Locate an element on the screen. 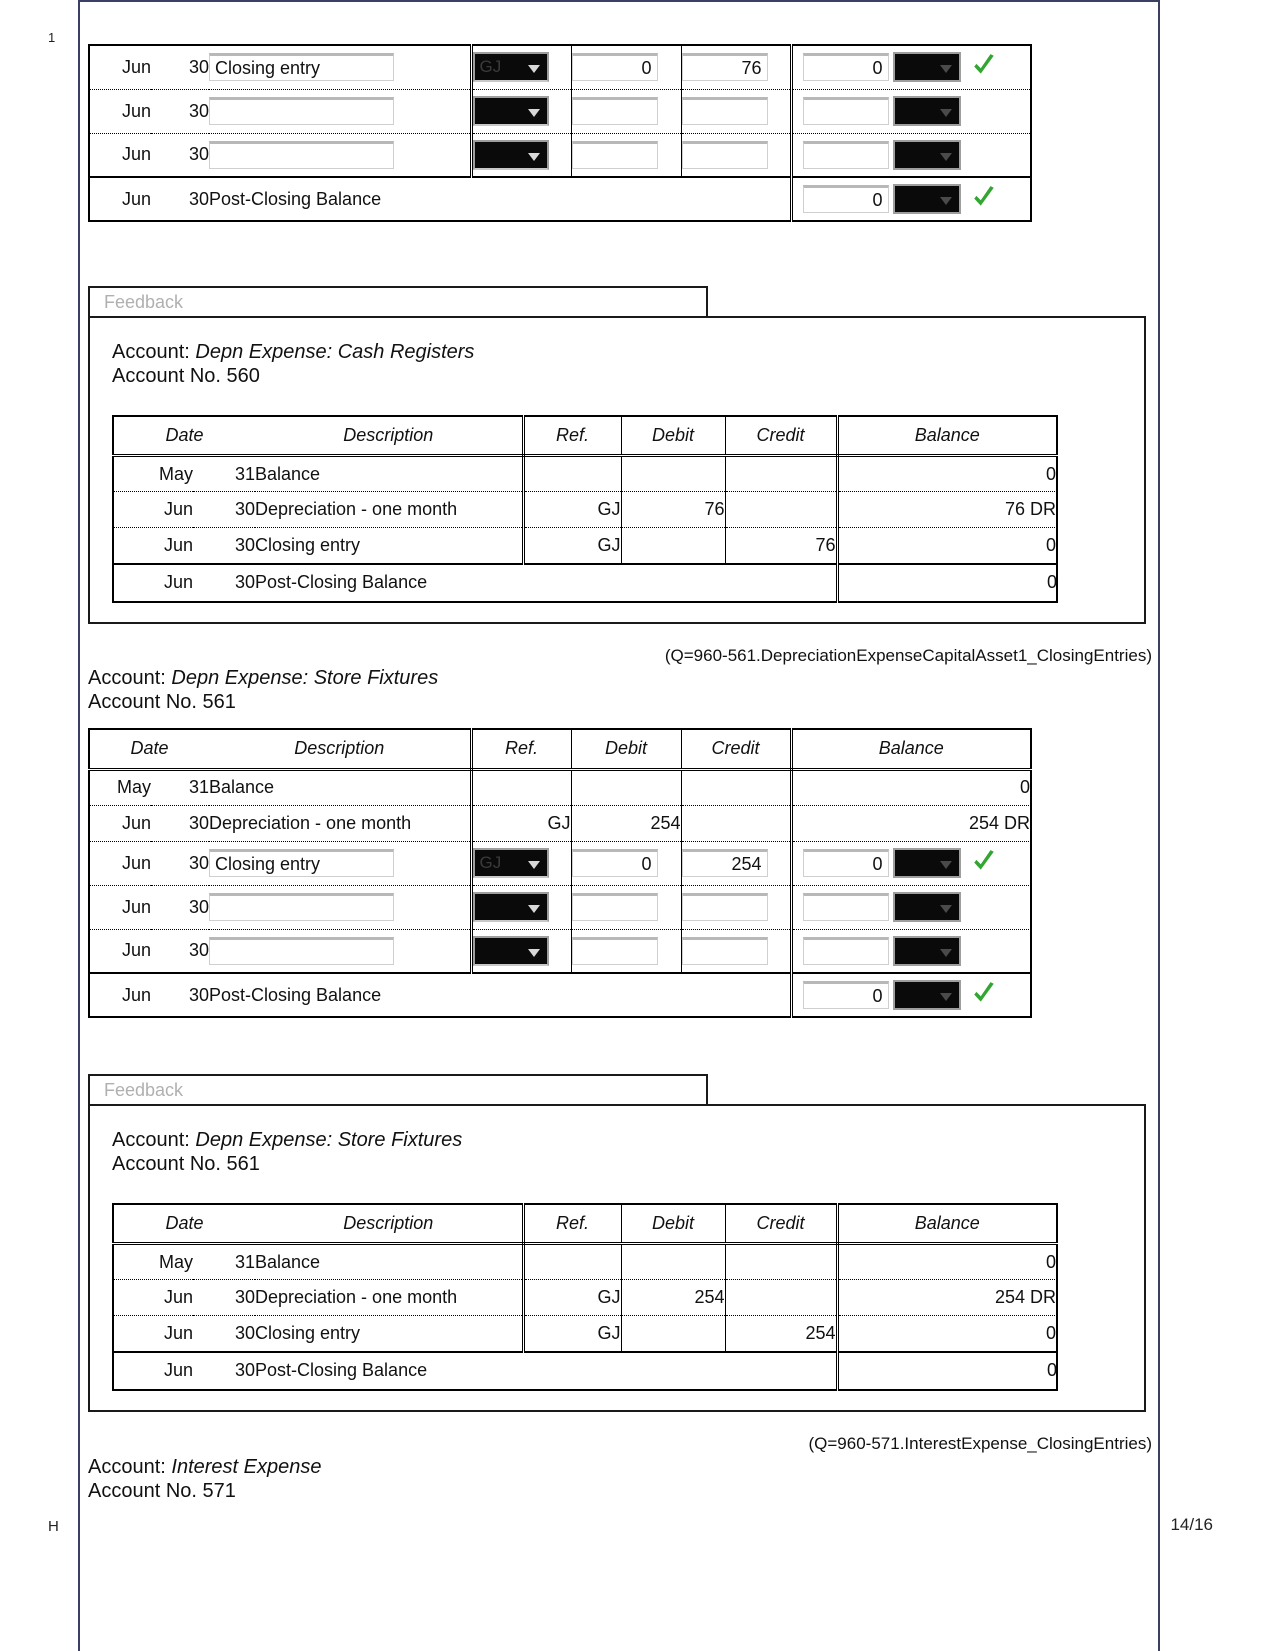  feedback-tab-561: Feedback is located at coordinates (398, 1090).